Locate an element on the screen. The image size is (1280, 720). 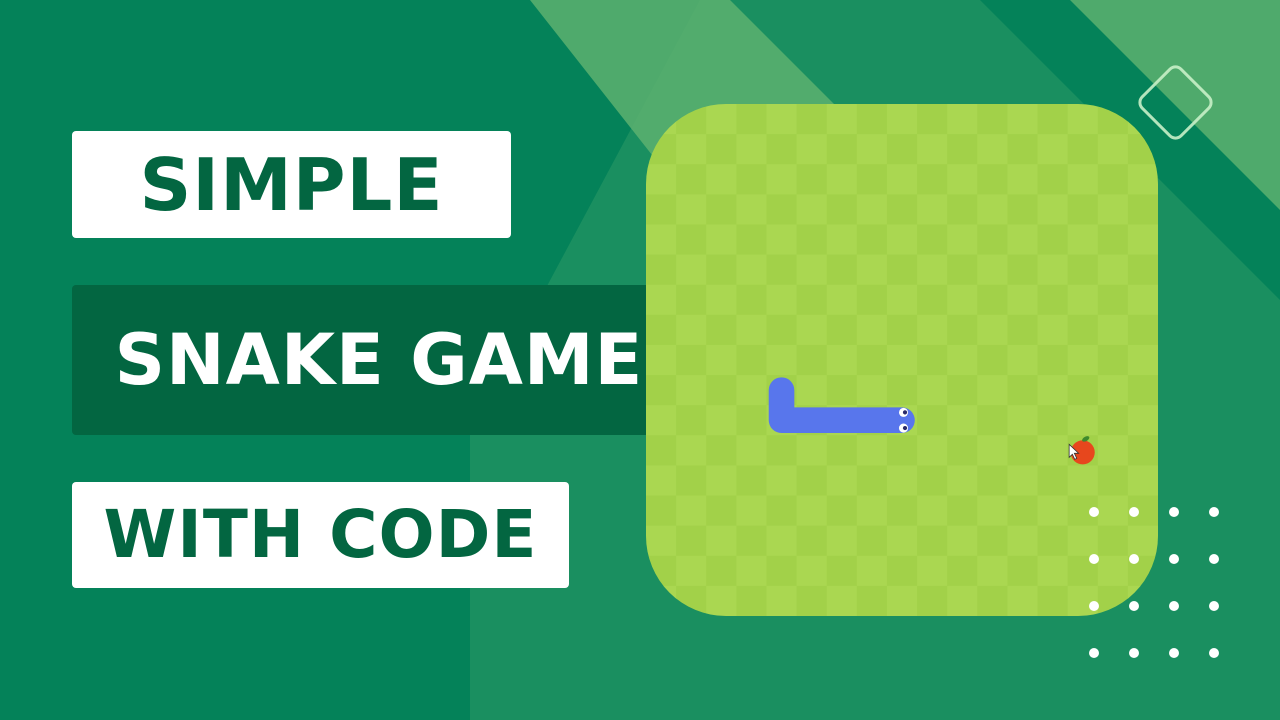
title-snake-game: SNAKE GAME is located at coordinates (379, 360).